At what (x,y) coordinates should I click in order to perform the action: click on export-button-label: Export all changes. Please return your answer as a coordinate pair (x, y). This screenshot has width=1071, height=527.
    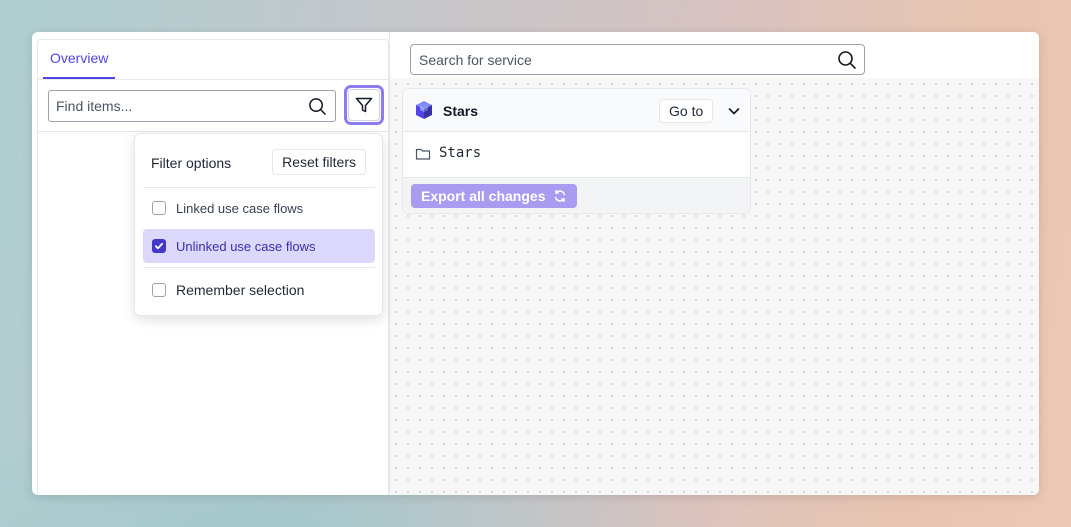
    Looking at the image, I should click on (483, 196).